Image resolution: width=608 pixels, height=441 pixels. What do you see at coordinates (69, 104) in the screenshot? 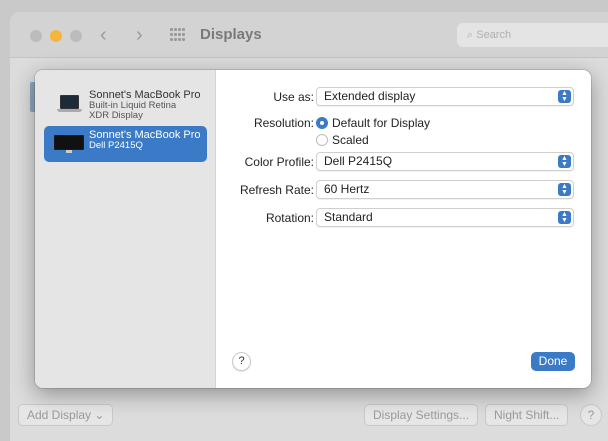
I see `laptop-icon` at bounding box center [69, 104].